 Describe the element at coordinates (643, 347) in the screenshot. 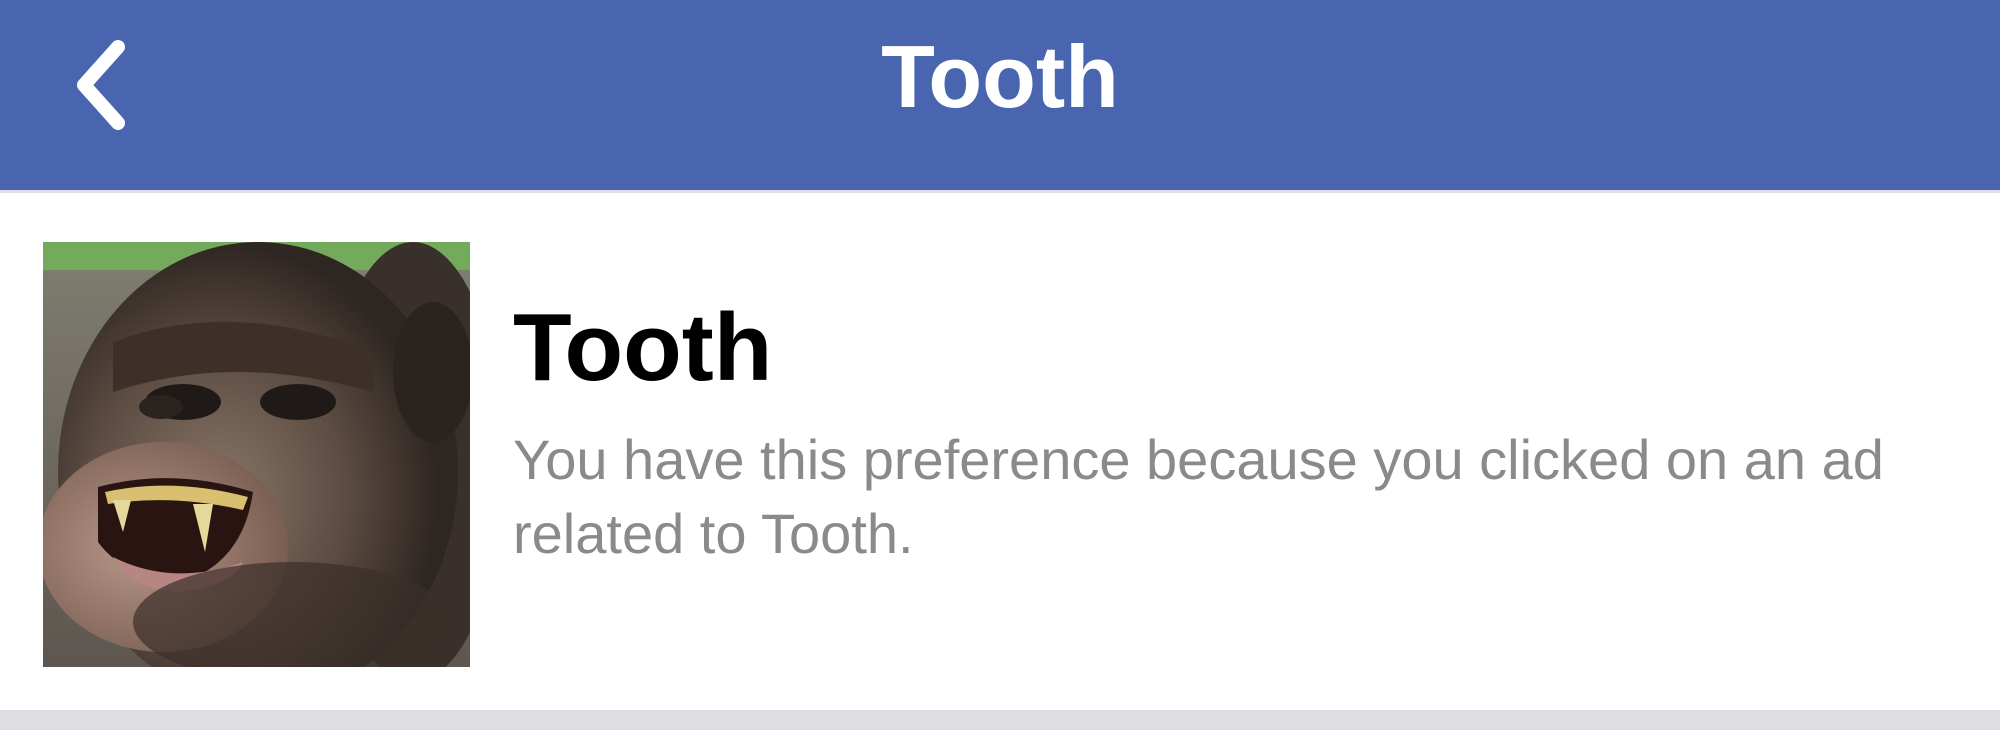

I see `preference-title: Tooth` at that location.